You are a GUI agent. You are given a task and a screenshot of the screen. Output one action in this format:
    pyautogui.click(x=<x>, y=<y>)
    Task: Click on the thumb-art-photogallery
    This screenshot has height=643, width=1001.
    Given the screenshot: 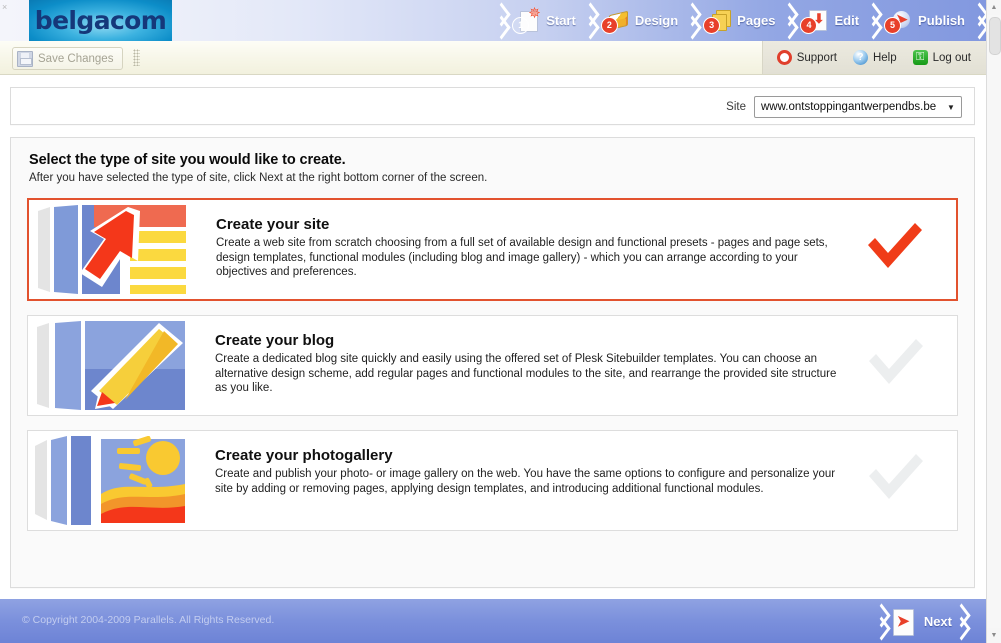 What is the action you would take?
    pyautogui.click(x=109, y=480)
    